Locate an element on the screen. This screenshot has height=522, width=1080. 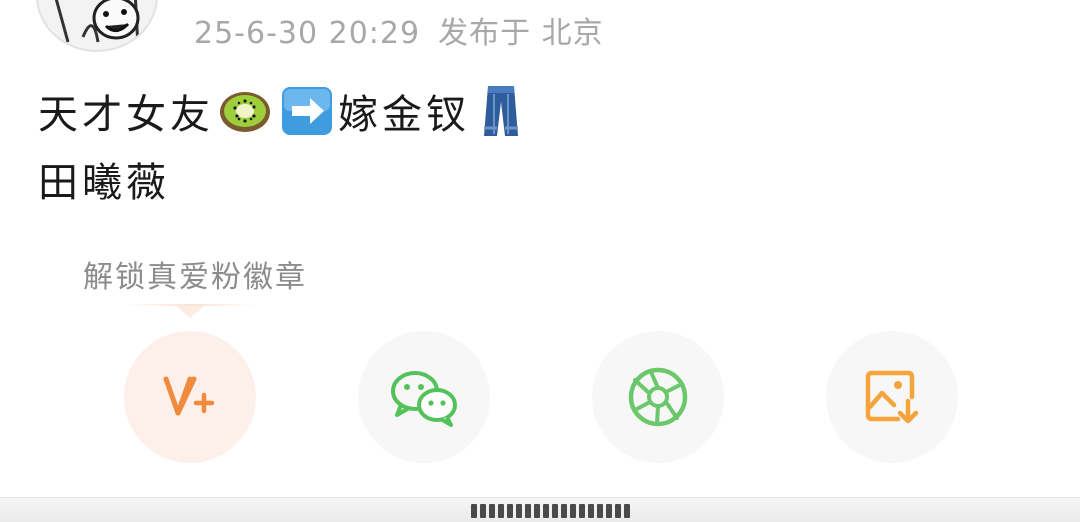
wechat-share-button is located at coordinates (424, 397).